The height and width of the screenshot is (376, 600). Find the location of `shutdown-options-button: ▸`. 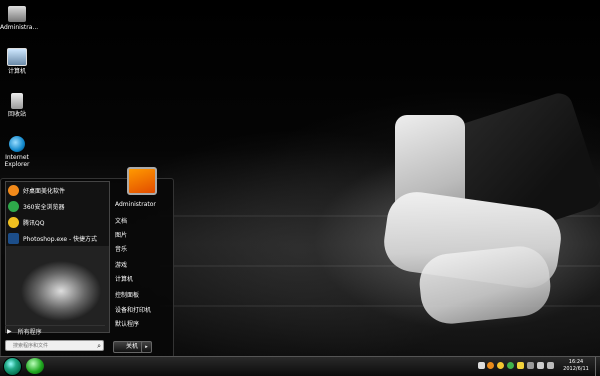

shutdown-options-button: ▸ is located at coordinates (146, 347).